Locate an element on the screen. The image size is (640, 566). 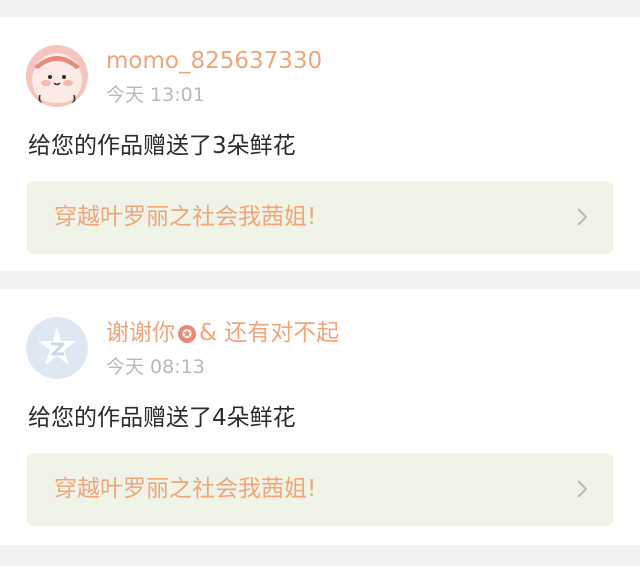
timestamp: 今天 13:01 is located at coordinates (155, 95).